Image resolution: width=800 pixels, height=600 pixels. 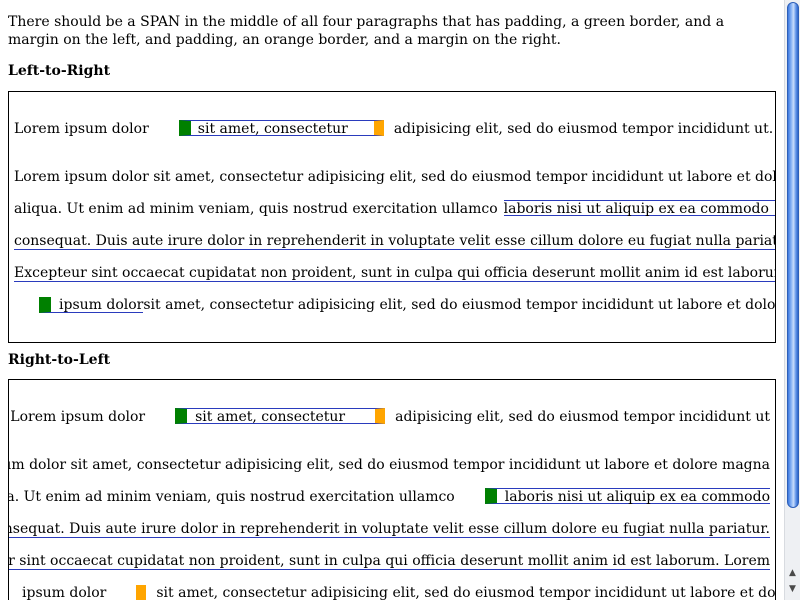 What do you see at coordinates (59, 360) in the screenshot?
I see `rtl-heading: Right-to-Left` at bounding box center [59, 360].